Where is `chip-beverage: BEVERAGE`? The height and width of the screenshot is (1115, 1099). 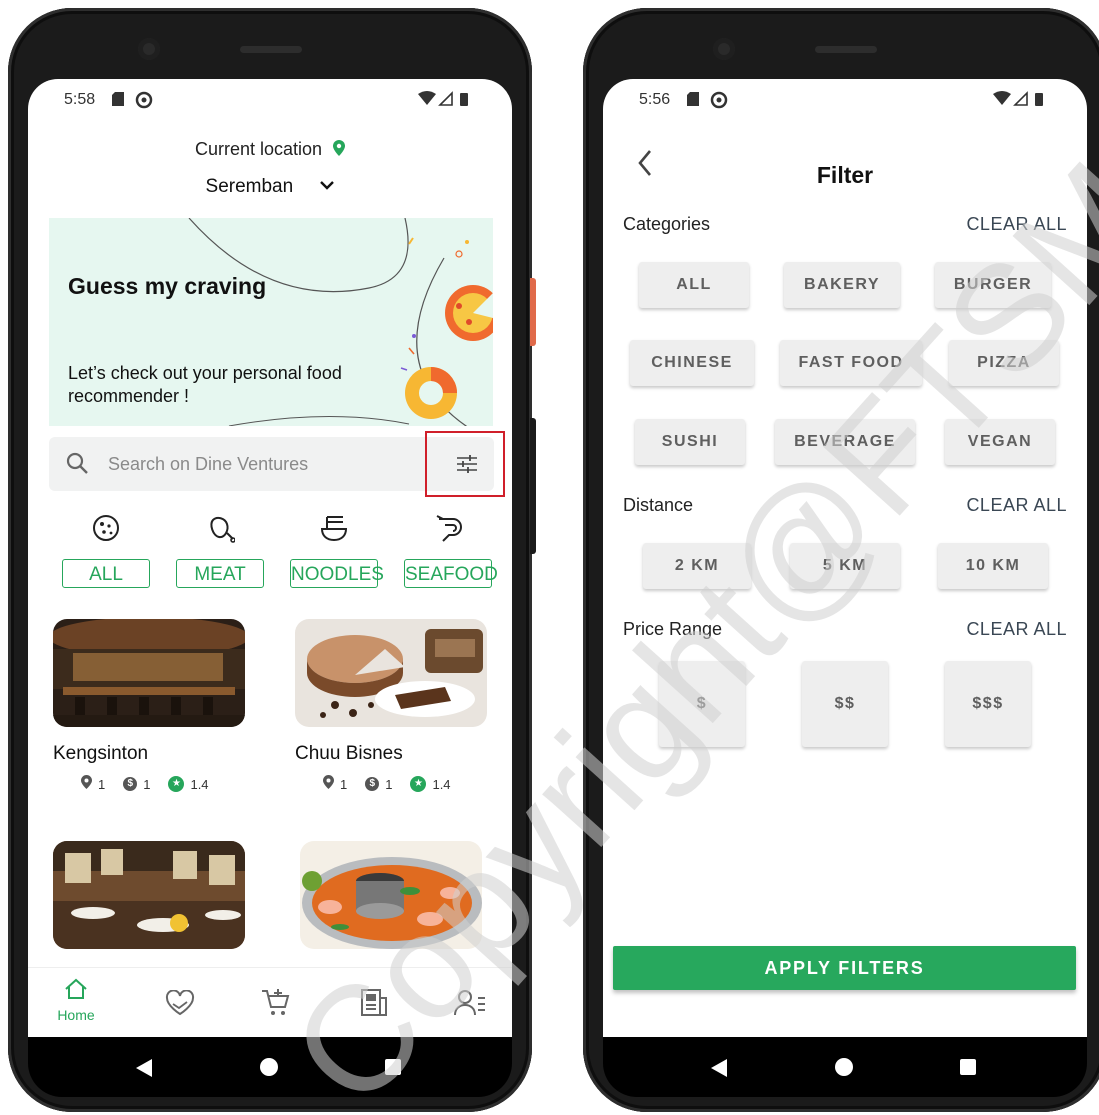 chip-beverage: BEVERAGE is located at coordinates (845, 442).